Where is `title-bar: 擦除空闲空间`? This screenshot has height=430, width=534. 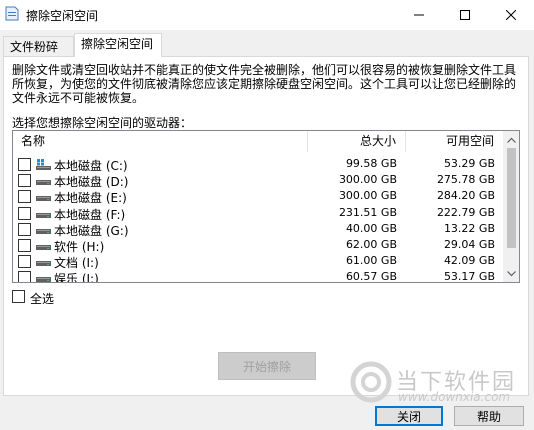
title-bar: 擦除空闲空间 is located at coordinates (267, 15).